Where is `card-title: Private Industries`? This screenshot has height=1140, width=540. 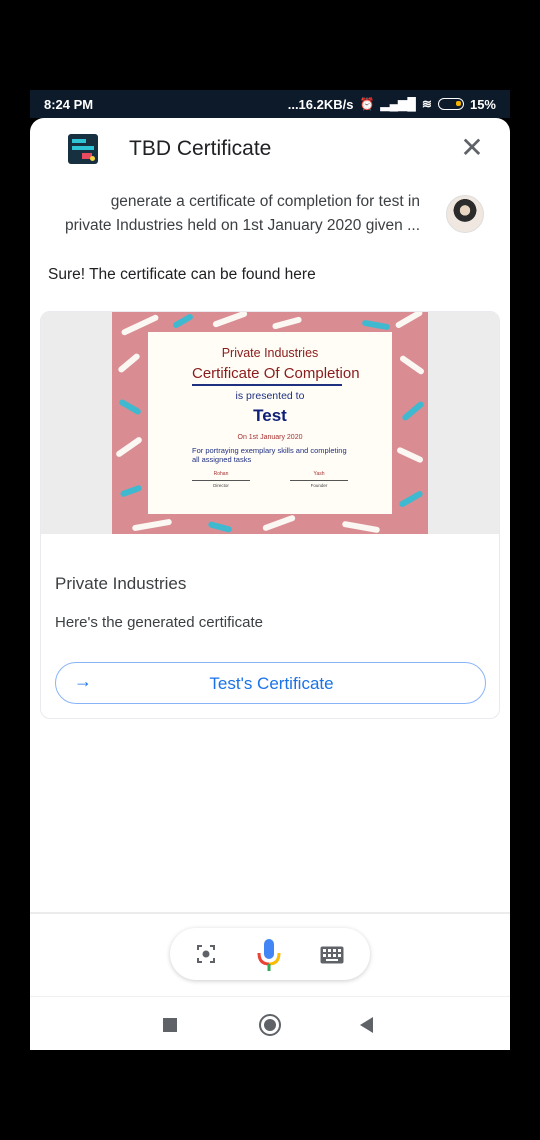
card-title: Private Industries is located at coordinates (121, 583).